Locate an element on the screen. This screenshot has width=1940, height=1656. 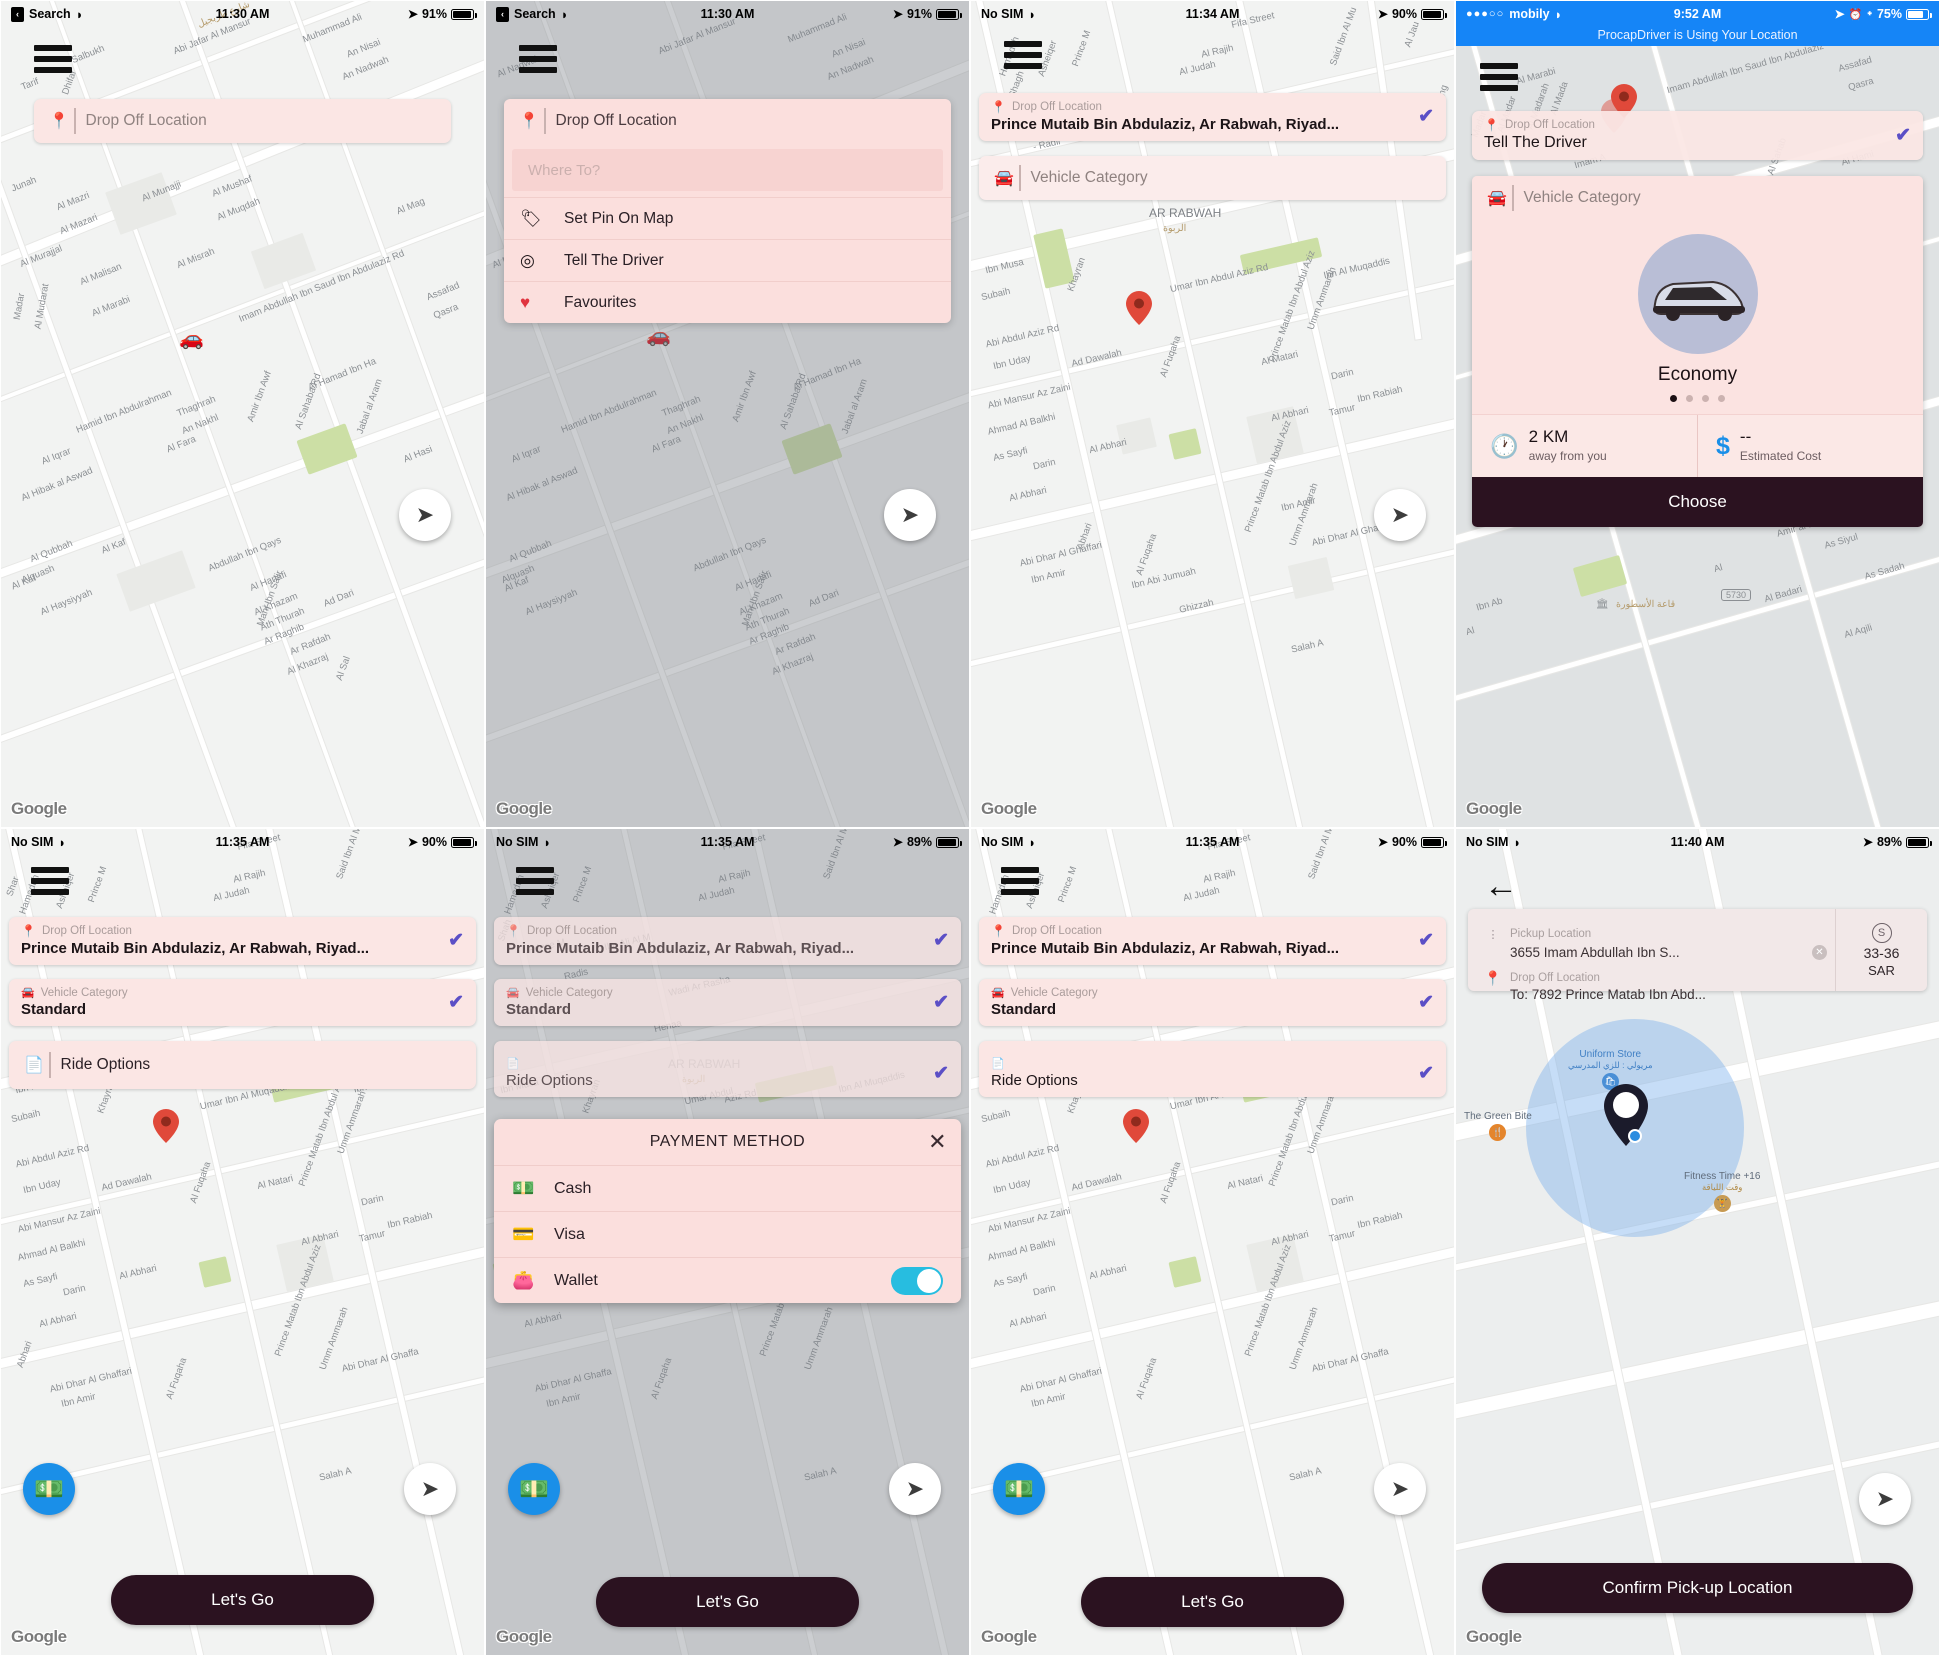
distance-stat: 🕐 2 KM away from you is located at coordinates (1584, 446).